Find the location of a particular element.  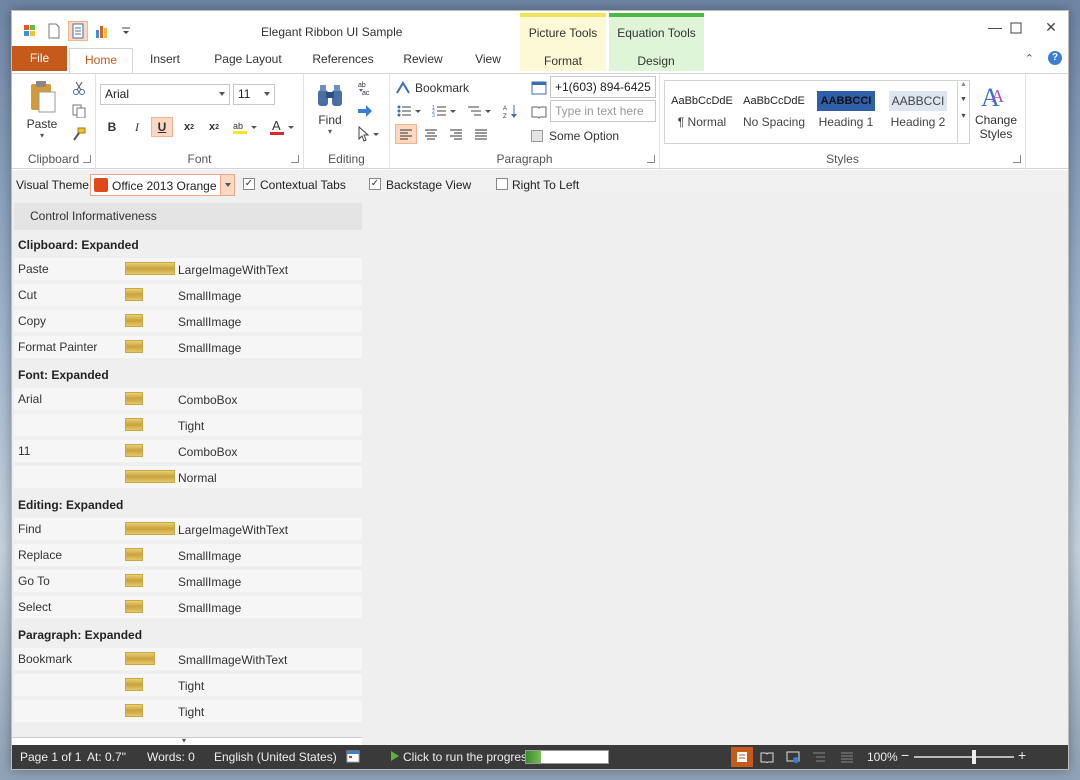

calendar-icon is located at coordinates (353, 757).